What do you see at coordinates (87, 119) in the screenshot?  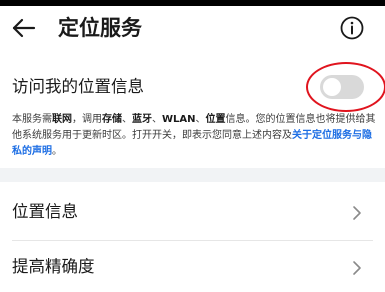 I see `desc-text: ，调用` at bounding box center [87, 119].